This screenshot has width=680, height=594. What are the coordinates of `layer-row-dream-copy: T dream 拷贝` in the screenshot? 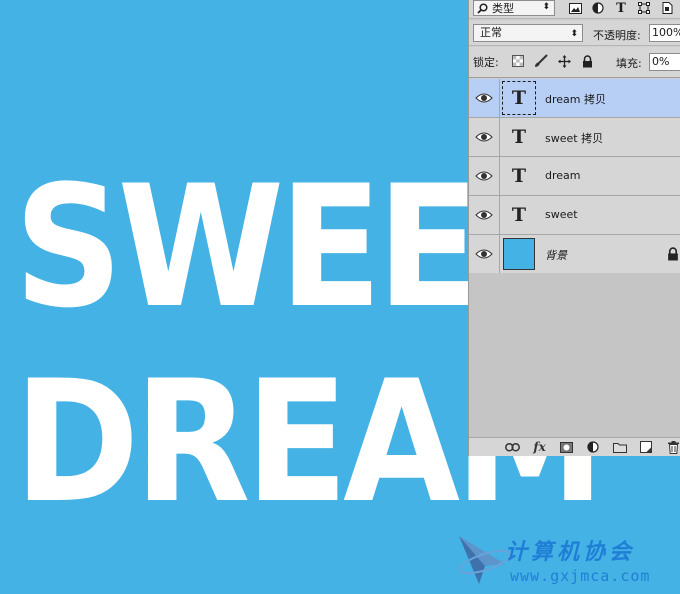 It's located at (574, 98).